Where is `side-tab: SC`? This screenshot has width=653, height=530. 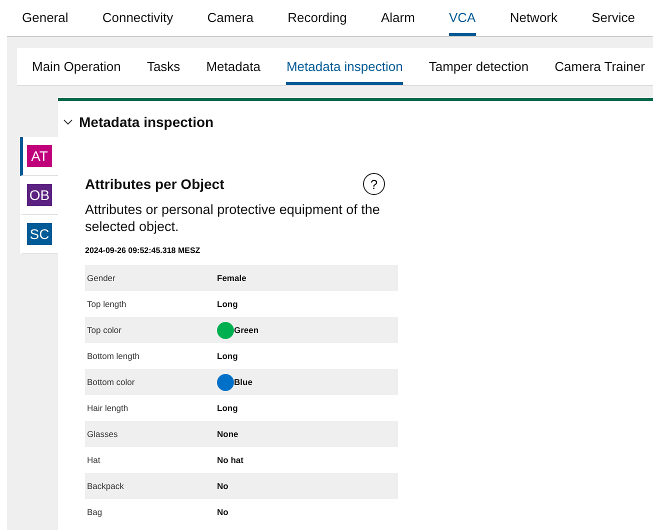
side-tab: SC is located at coordinates (39, 234).